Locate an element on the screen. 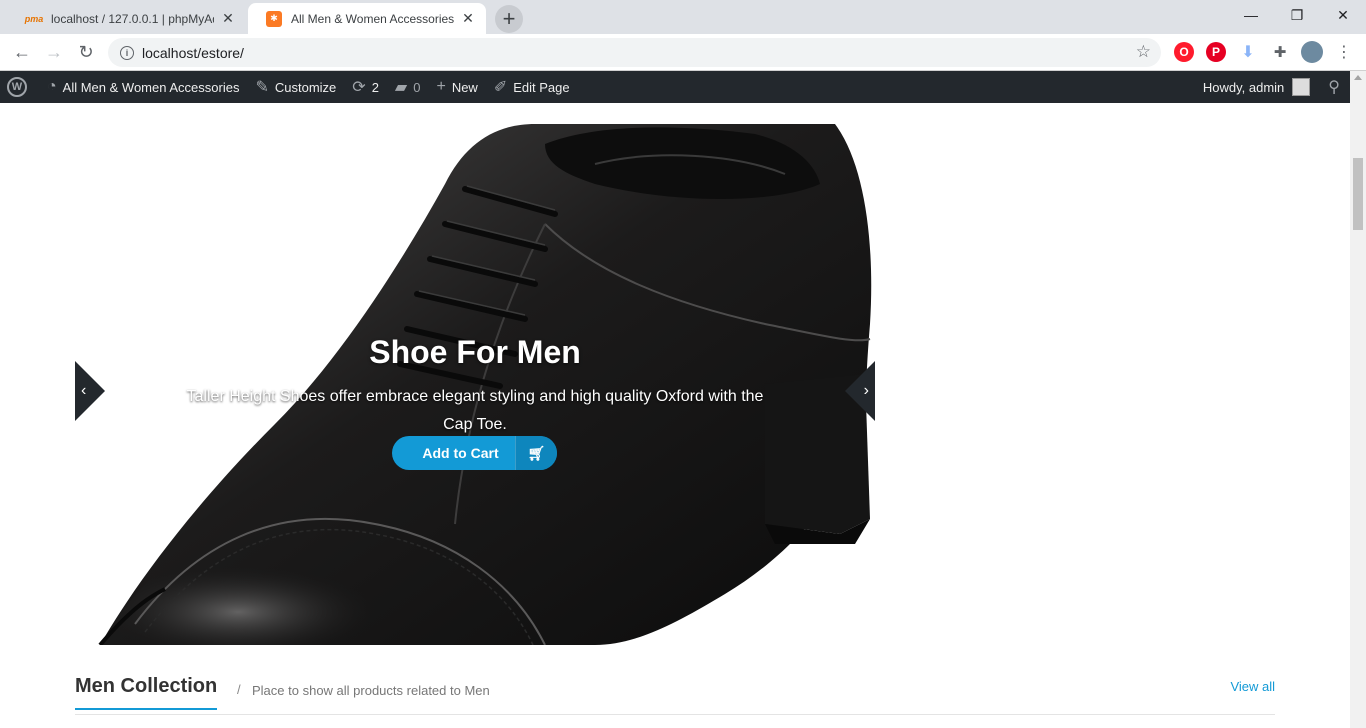 This screenshot has height=728, width=1366. browser-toolbar: ← → ↻ i localhost/estore/ ☆ O P ⬇ ✚ ⋮ is located at coordinates (683, 52).